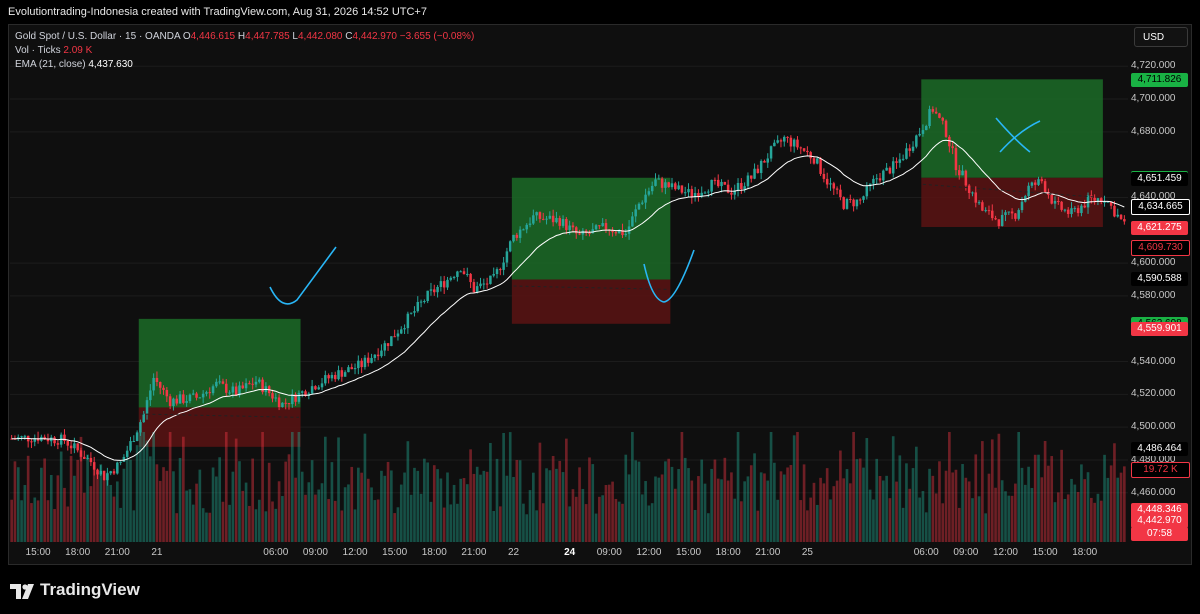  What do you see at coordinates (97, 36) in the screenshot?
I see `symbol-name: Gold Spot / U.S. Dollar · 15 · OANDA` at bounding box center [97, 36].